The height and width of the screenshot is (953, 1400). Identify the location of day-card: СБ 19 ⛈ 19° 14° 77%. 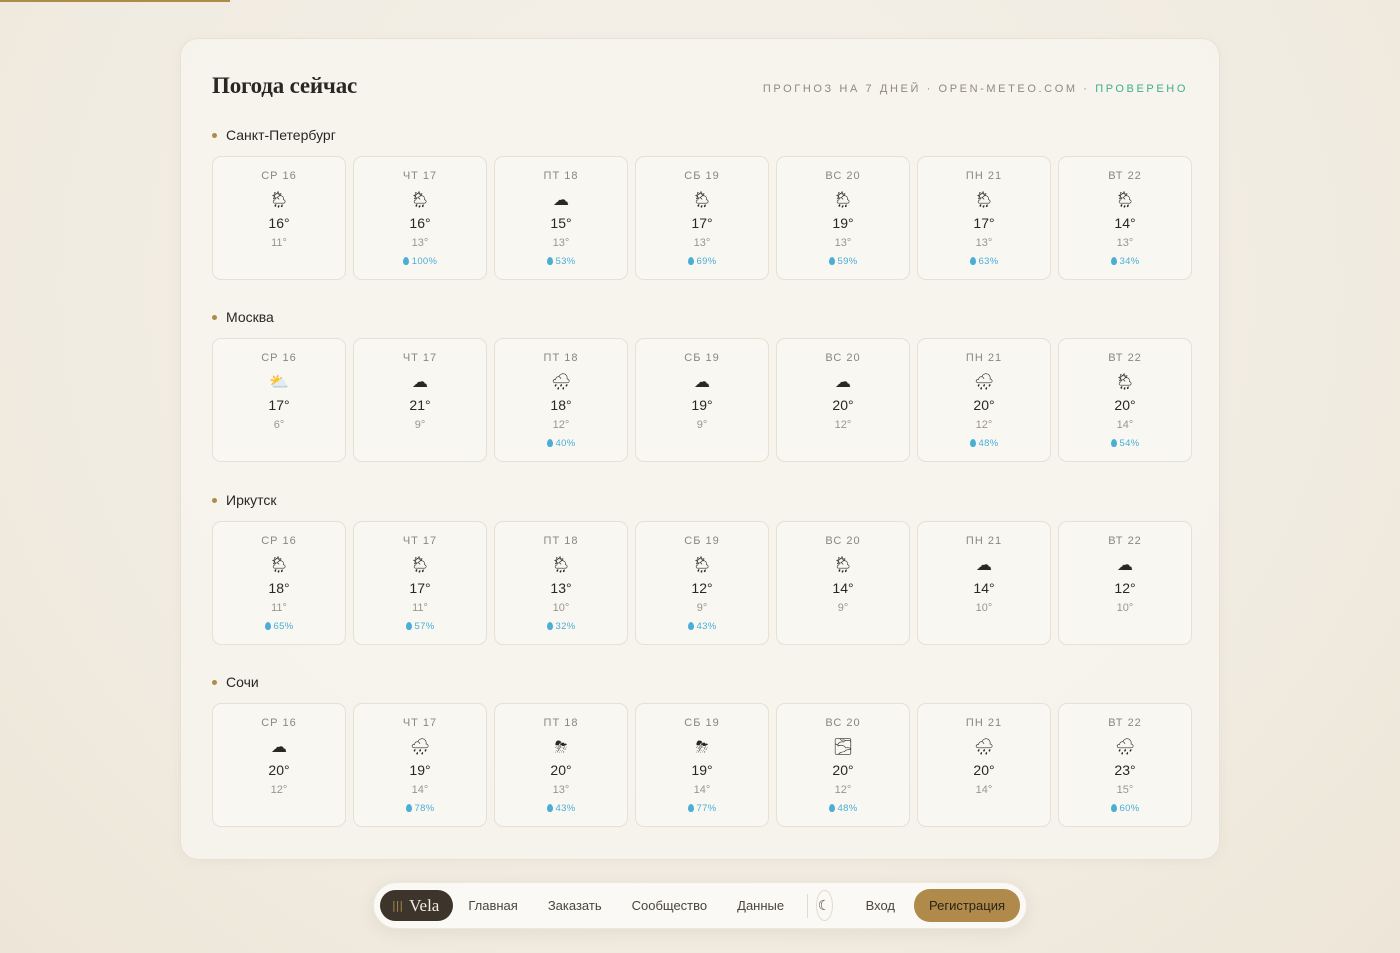
(702, 765).